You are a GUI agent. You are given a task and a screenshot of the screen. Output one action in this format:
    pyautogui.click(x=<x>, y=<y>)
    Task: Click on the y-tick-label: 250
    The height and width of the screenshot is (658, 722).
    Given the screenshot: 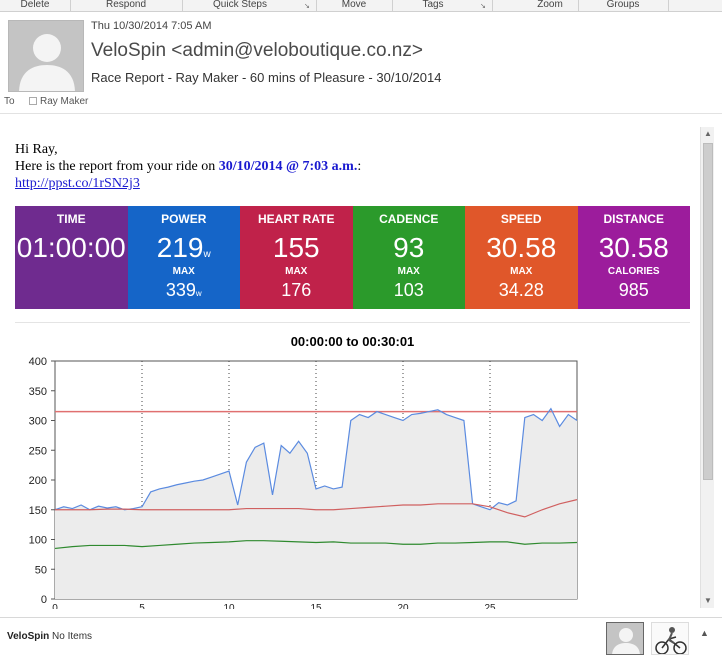 What is the action you would take?
    pyautogui.click(x=38, y=451)
    